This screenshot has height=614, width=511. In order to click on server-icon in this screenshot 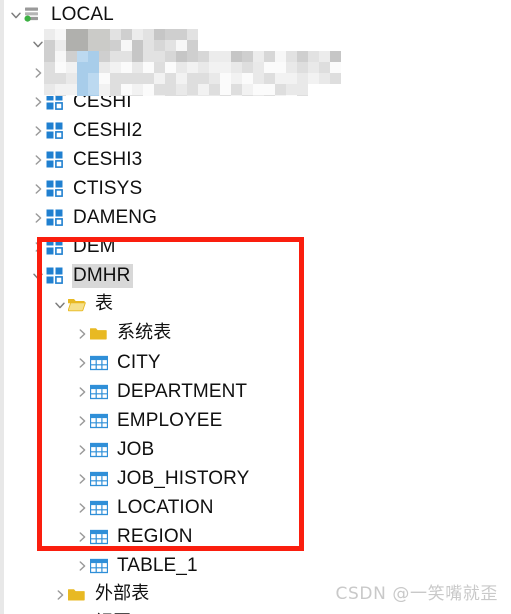, I will do `click(35, 14)`.